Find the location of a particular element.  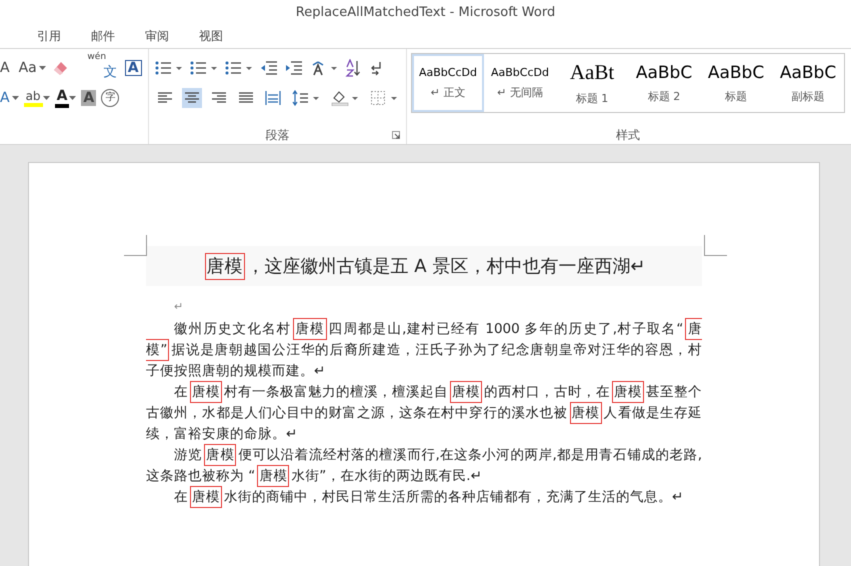

body-paragraph: 在 唐模 水街的商铺中，村民日常生活所需的各种店铺都有，充满了生活的气息。↵ is located at coordinates (424, 497).